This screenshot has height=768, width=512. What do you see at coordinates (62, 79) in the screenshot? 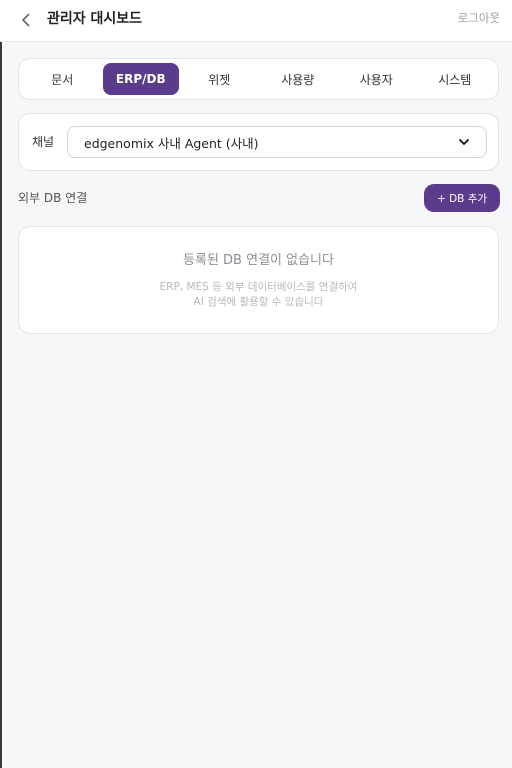
I see `tab-documents: 문서` at bounding box center [62, 79].